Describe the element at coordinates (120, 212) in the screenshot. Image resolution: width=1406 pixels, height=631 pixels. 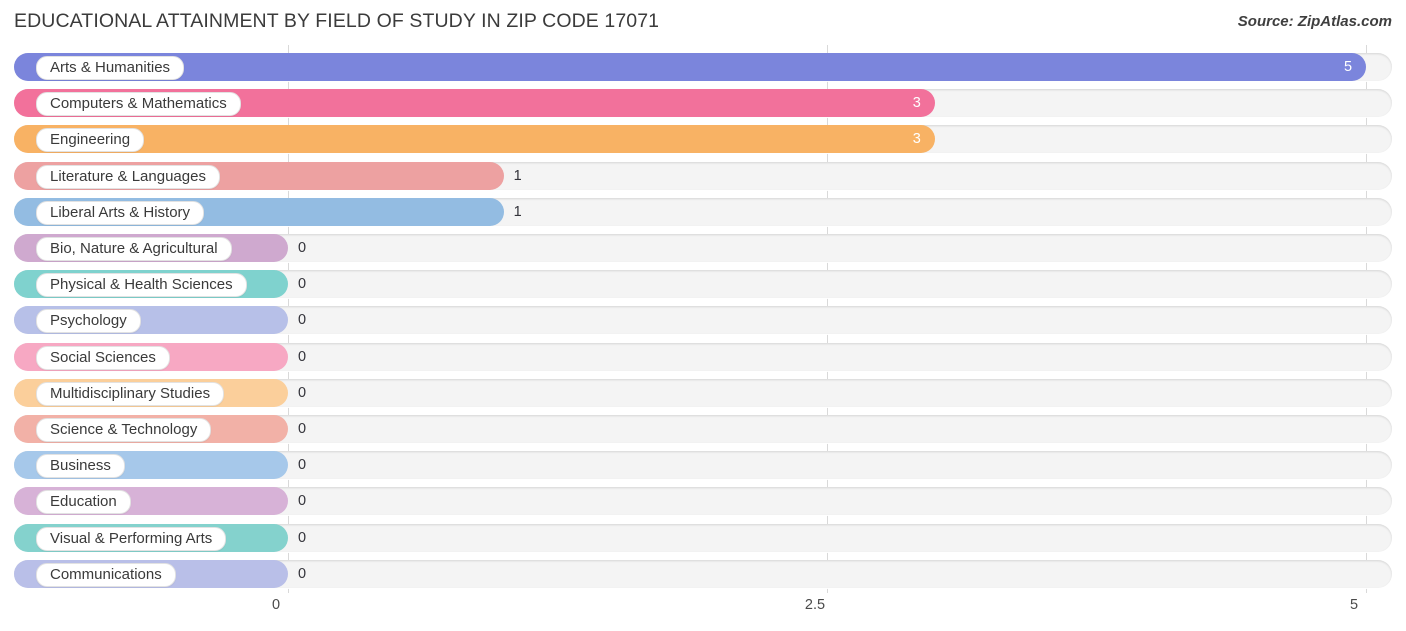
I see `category-label: Liberal Arts & History` at that location.